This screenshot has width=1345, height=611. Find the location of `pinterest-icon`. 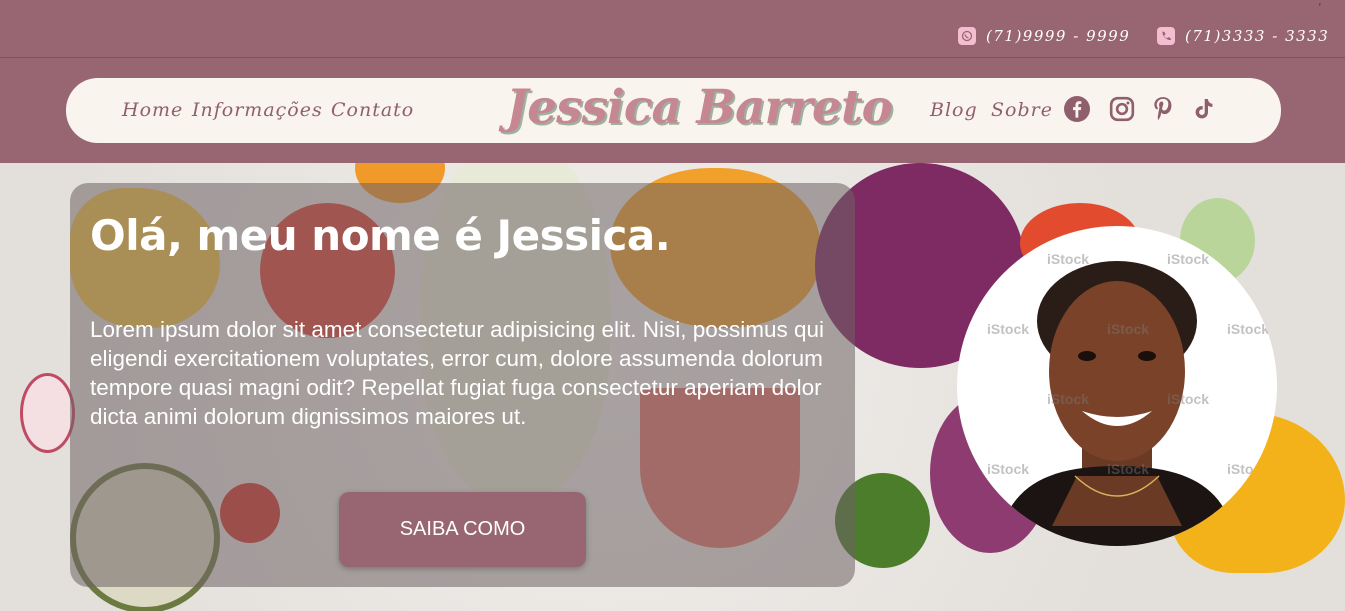

pinterest-icon is located at coordinates (1163, 109).